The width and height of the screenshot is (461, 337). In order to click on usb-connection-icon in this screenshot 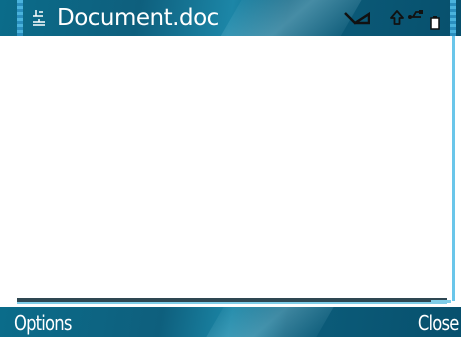, I will do `click(415, 14)`.